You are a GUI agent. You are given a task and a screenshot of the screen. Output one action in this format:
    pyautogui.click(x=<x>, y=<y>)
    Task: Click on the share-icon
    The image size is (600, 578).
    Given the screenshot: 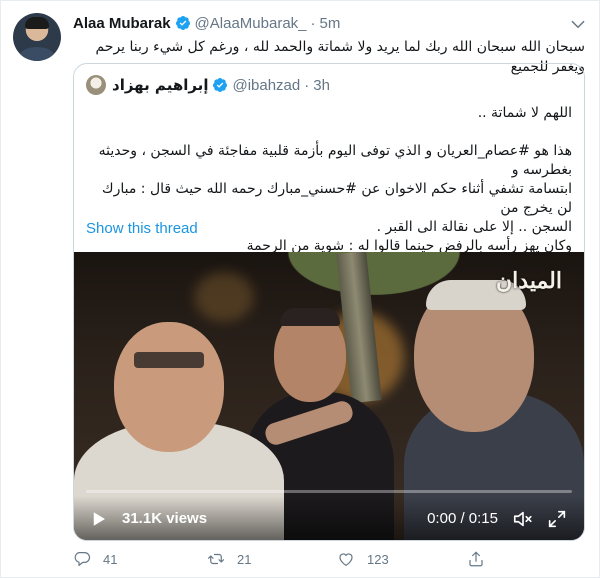 What is the action you would take?
    pyautogui.click(x=476, y=559)
    